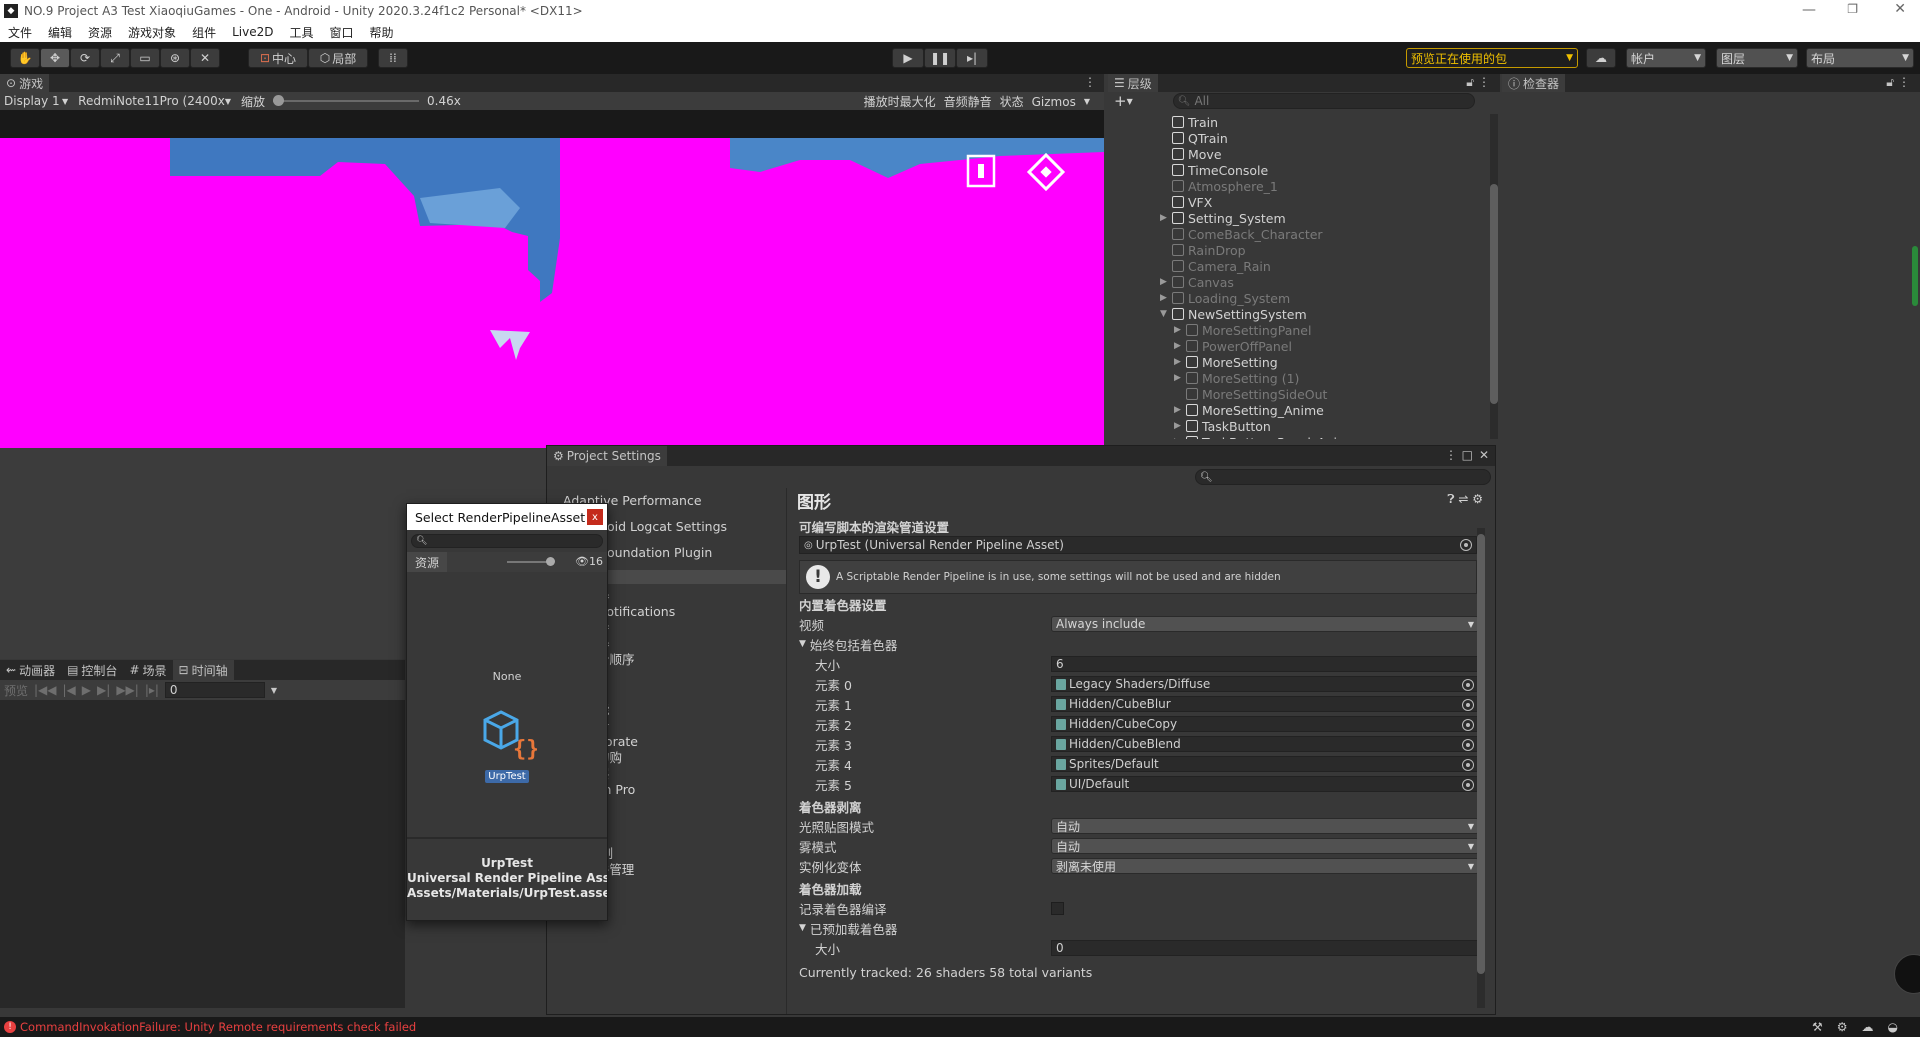 The width and height of the screenshot is (1920, 1037). Describe the element at coordinates (1860, 58) in the screenshot. I see `layout-dropdown: 布局 ▼` at that location.